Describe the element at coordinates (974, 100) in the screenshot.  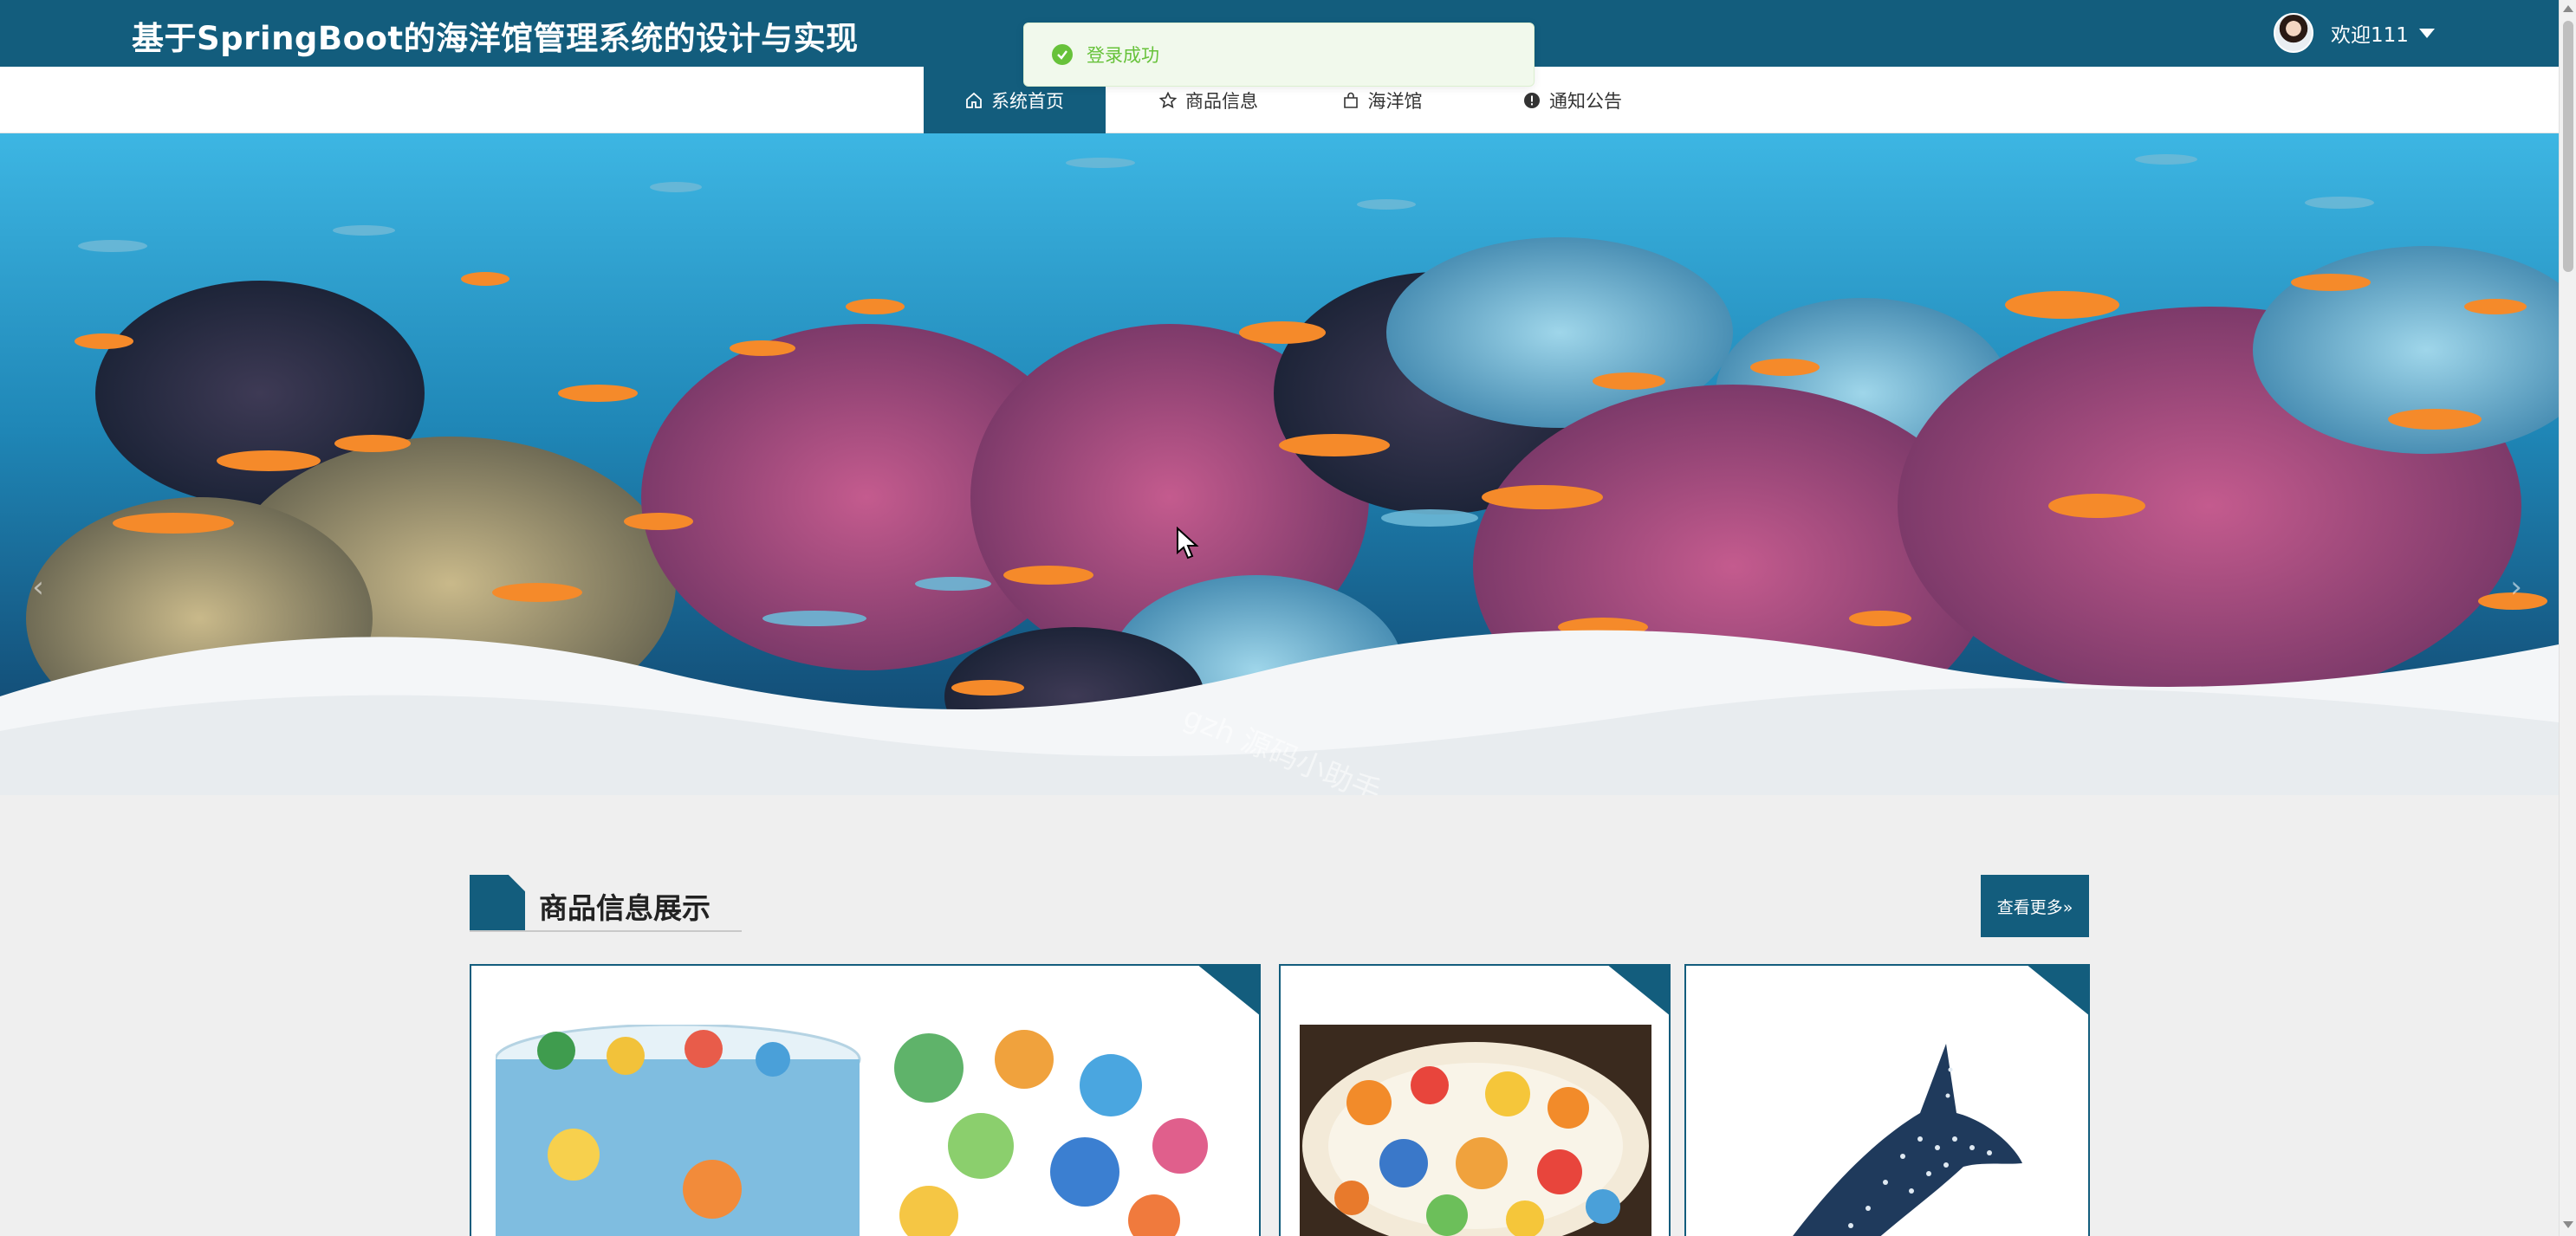
I see `home-icon` at that location.